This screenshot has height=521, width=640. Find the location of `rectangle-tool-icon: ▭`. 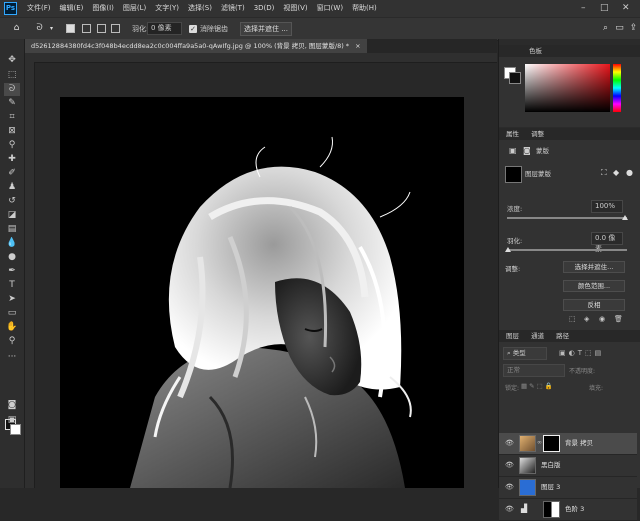

rectangle-tool-icon: ▭ is located at coordinates (12, 313).